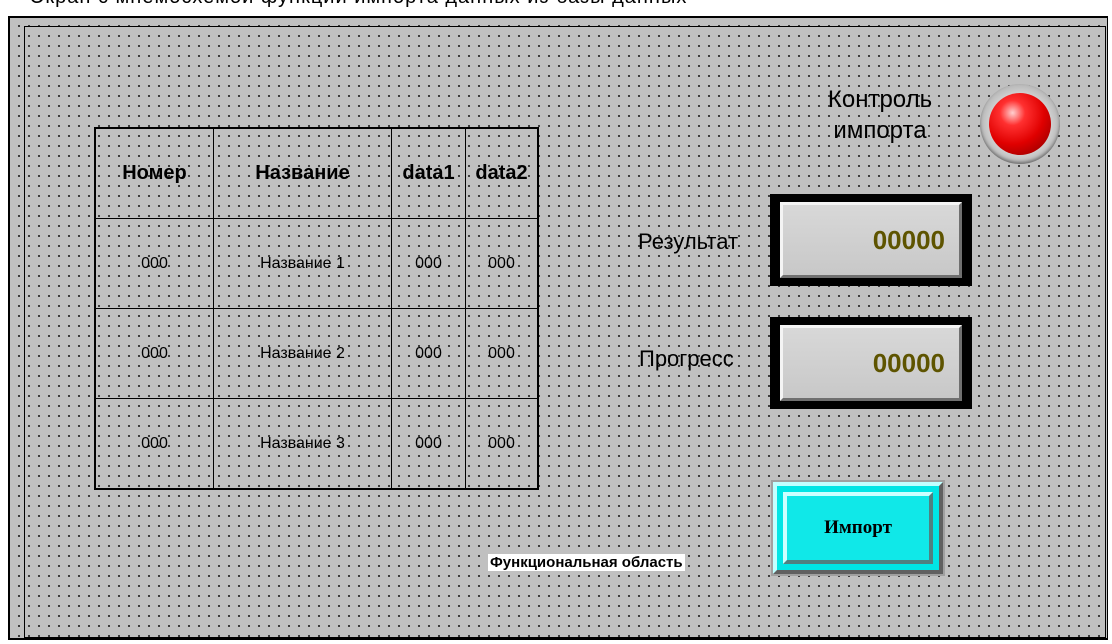  I want to click on indicator-lamp-icon, so click(1020, 124).